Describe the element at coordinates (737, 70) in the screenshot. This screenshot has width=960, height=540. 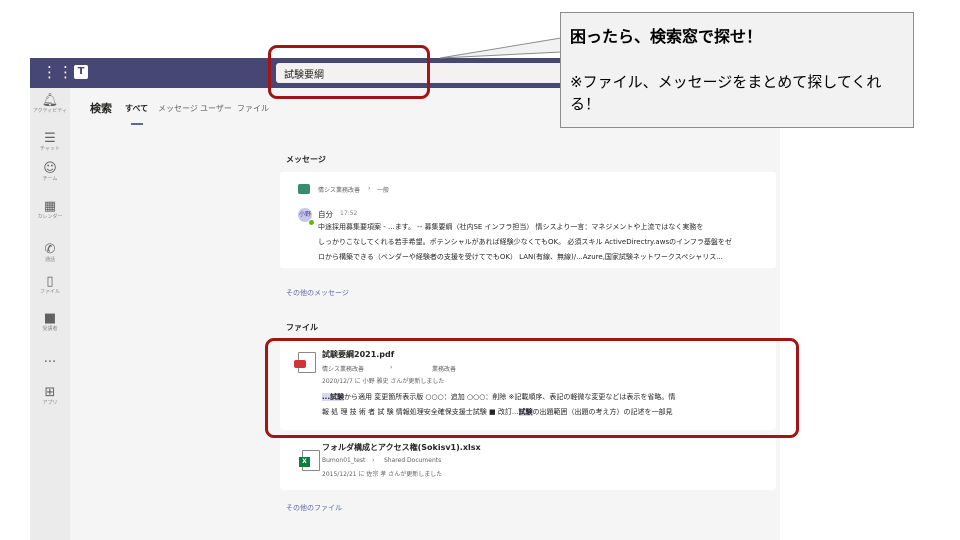
I see `callout-box: 困ったら、検索窓で探せ！ ※ファイル、メッセージをまとめて探してくれる！` at that location.